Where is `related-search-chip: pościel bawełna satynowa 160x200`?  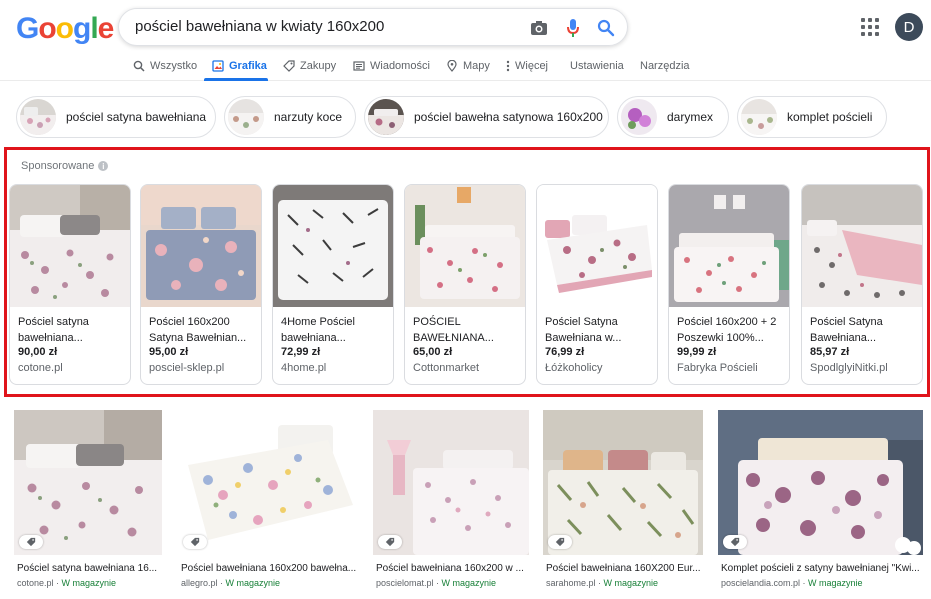
related-search-chip: pościel bawełna satynowa 160x200 is located at coordinates (486, 117).